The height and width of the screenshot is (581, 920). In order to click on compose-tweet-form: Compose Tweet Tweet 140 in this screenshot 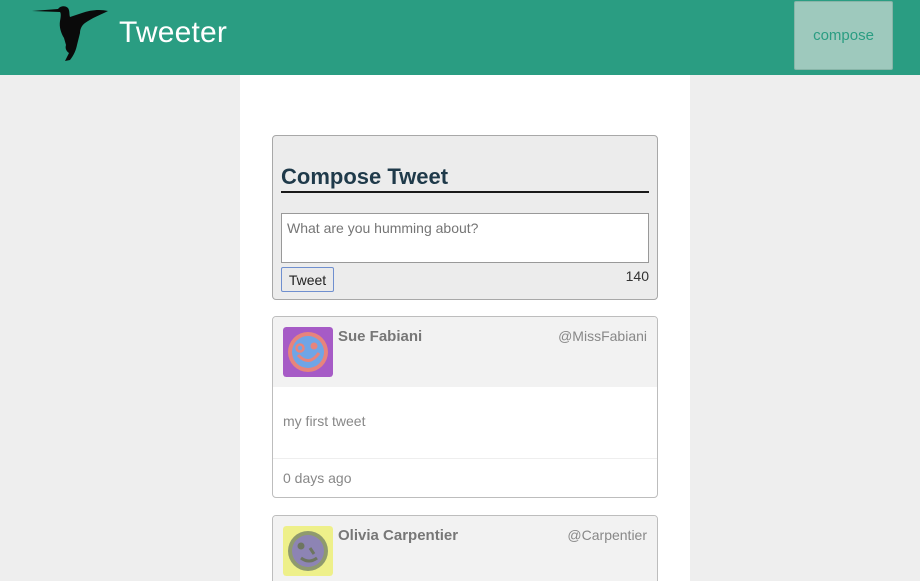, I will do `click(465, 217)`.